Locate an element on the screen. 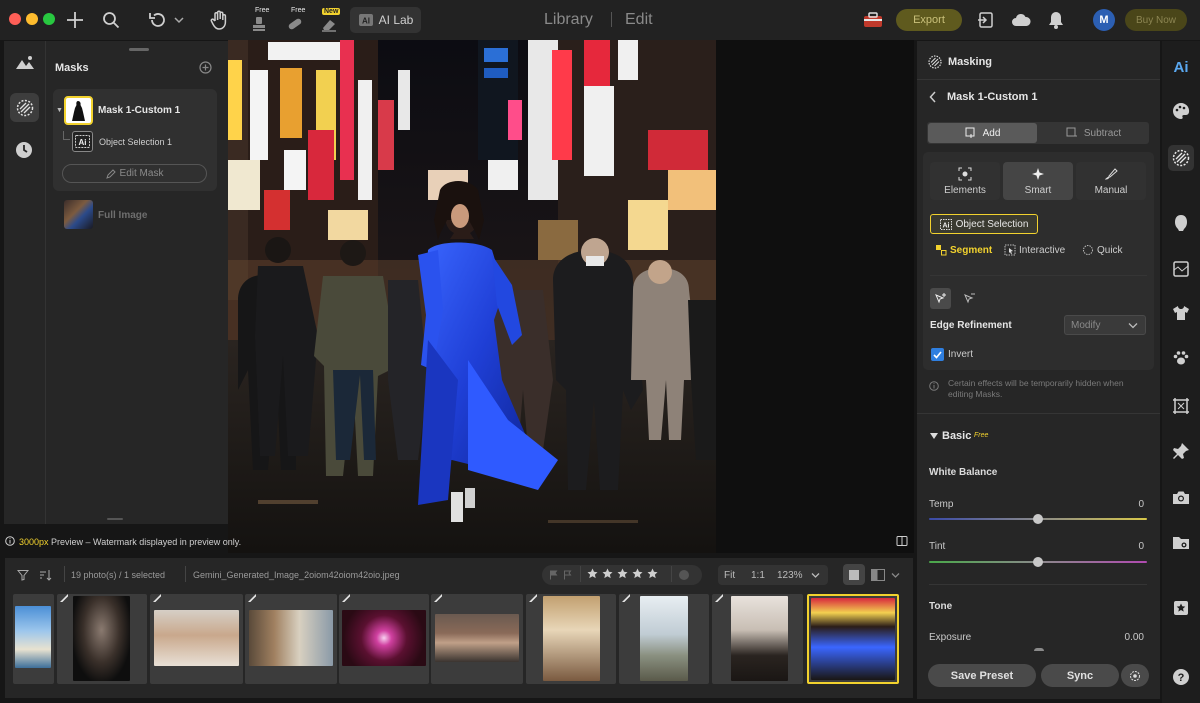 This screenshot has width=1200, height=703. masking-tool-button is located at coordinates (24, 107).